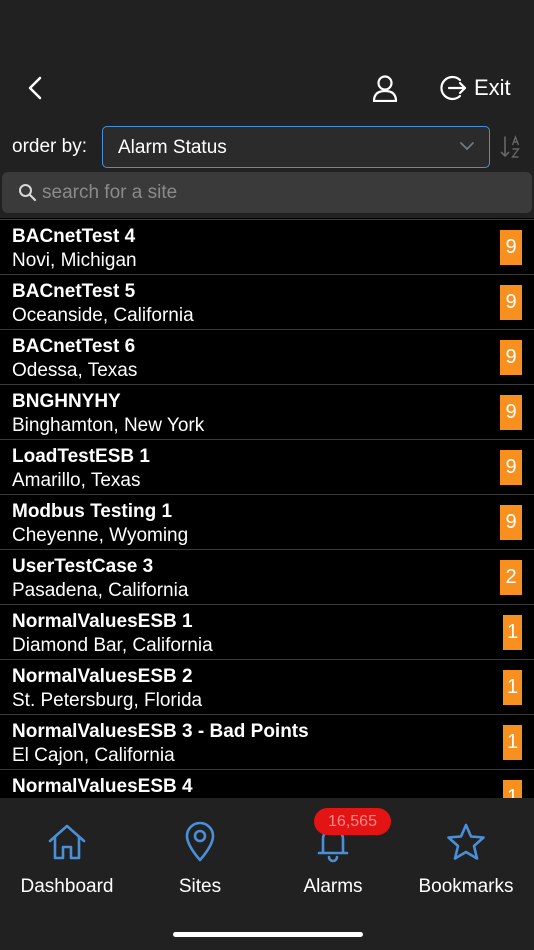 This screenshot has height=950, width=534. What do you see at coordinates (267, 784) in the screenshot?
I see `site-row: NormalValuesESB 4 1` at bounding box center [267, 784].